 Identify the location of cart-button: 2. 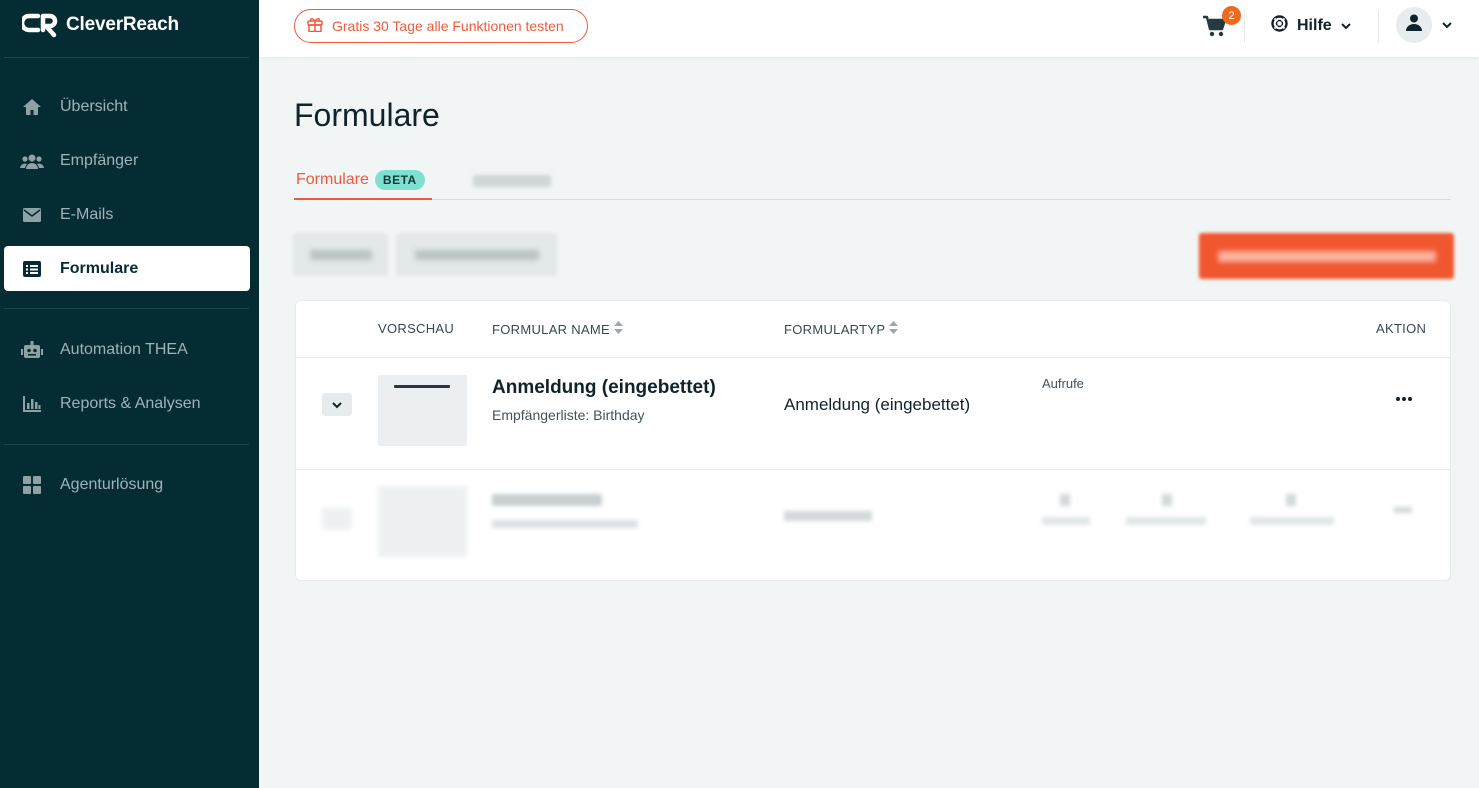
(1221, 24).